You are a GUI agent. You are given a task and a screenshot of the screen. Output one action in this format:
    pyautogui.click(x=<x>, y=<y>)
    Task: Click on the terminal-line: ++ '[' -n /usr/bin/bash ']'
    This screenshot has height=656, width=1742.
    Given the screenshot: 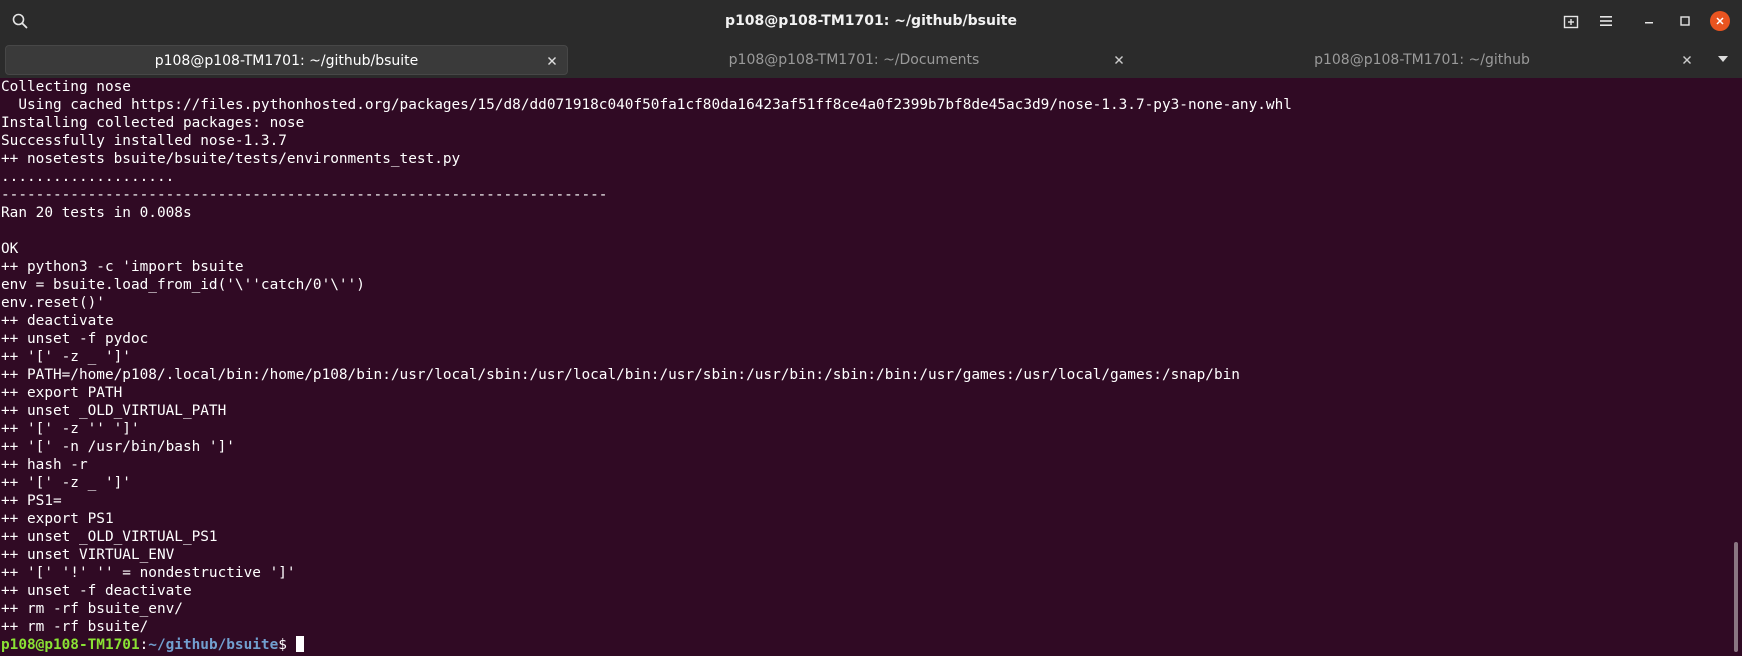 What is the action you would take?
    pyautogui.click(x=118, y=447)
    